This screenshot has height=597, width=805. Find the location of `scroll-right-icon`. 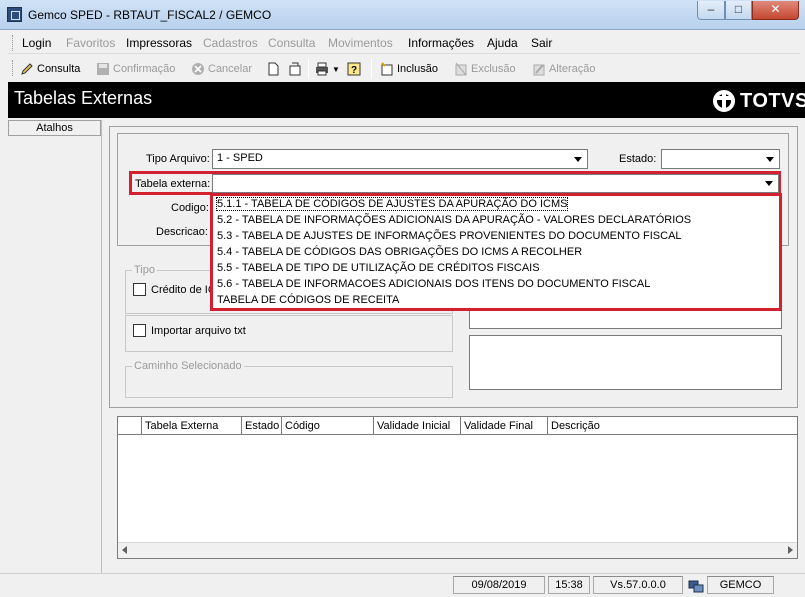

scroll-right-icon is located at coordinates (790, 550).